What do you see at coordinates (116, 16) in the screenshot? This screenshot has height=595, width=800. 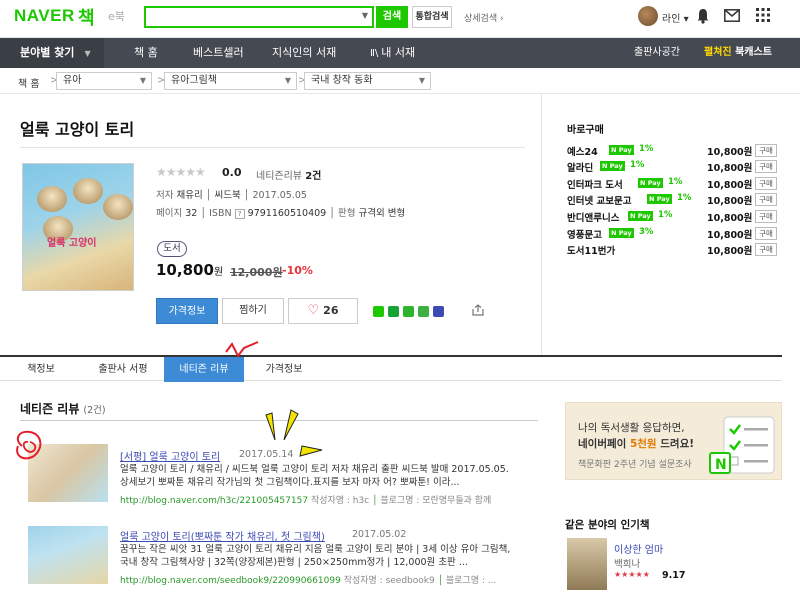 I see `ebook-link: e북` at bounding box center [116, 16].